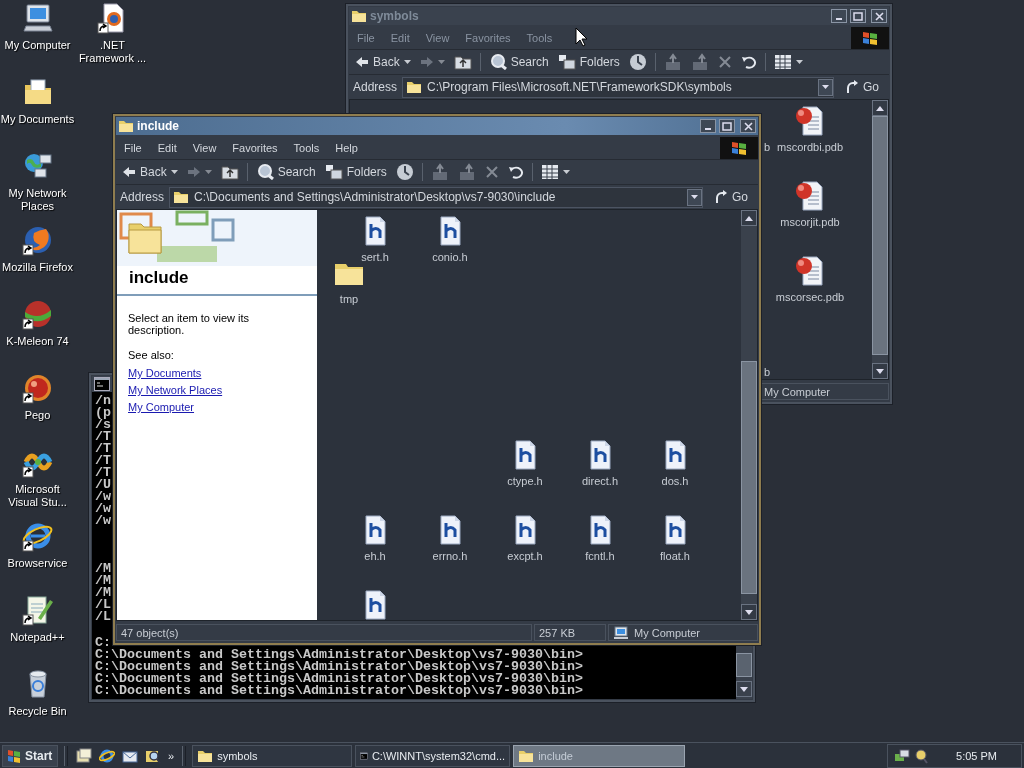  Describe the element at coordinates (525, 556) in the screenshot. I see `file-name: excpt.h` at that location.